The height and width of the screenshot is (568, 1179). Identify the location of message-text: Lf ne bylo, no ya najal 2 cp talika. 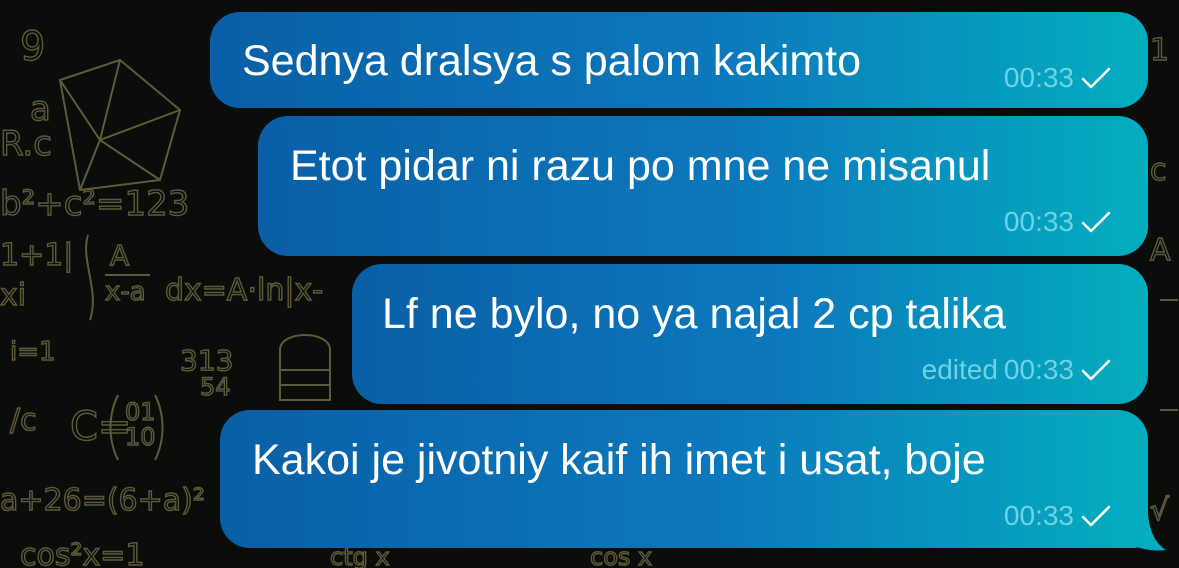
(694, 314).